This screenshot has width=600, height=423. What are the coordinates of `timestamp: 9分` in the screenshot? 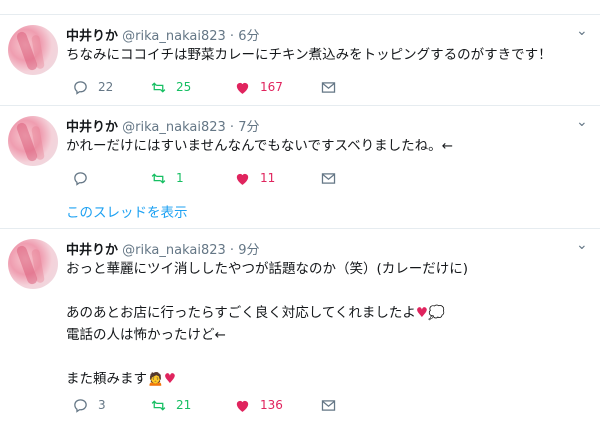 It's located at (248, 250).